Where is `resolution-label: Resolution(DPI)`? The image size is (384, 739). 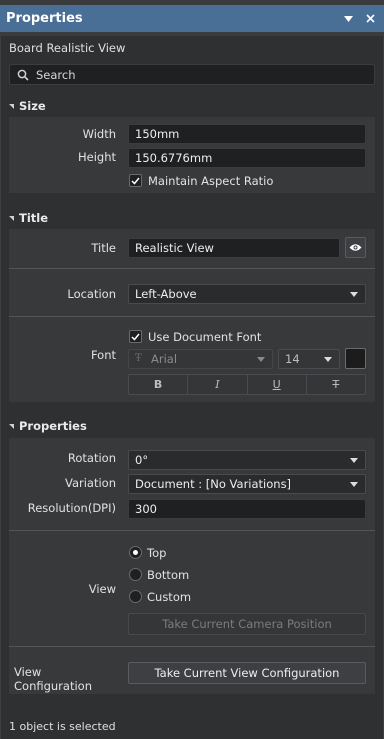
resolution-label: Resolution(DPI) is located at coordinates (71, 508).